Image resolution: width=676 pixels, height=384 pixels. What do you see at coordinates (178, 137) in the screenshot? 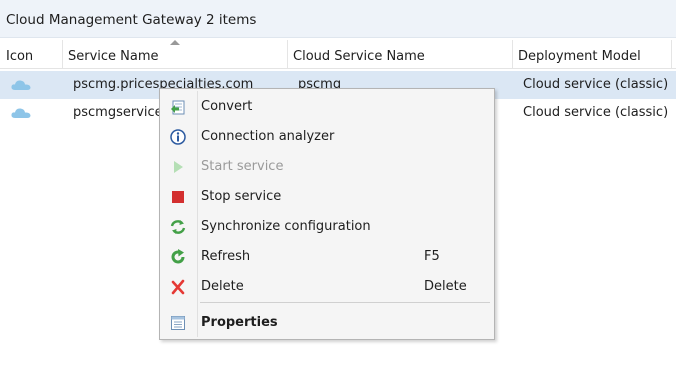
I see `info-icon` at bounding box center [178, 137].